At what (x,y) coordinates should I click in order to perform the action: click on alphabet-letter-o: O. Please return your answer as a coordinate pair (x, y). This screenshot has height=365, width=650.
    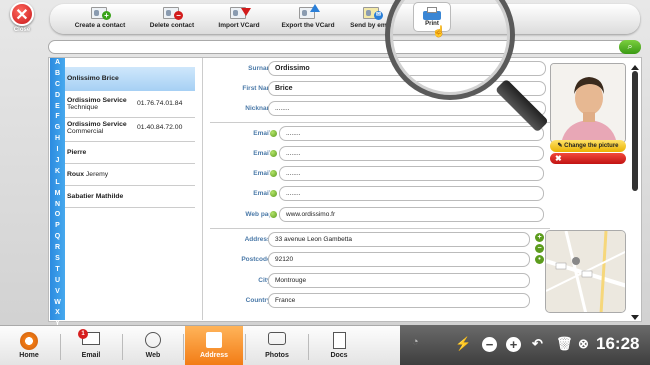
    Looking at the image, I should click on (57, 215).